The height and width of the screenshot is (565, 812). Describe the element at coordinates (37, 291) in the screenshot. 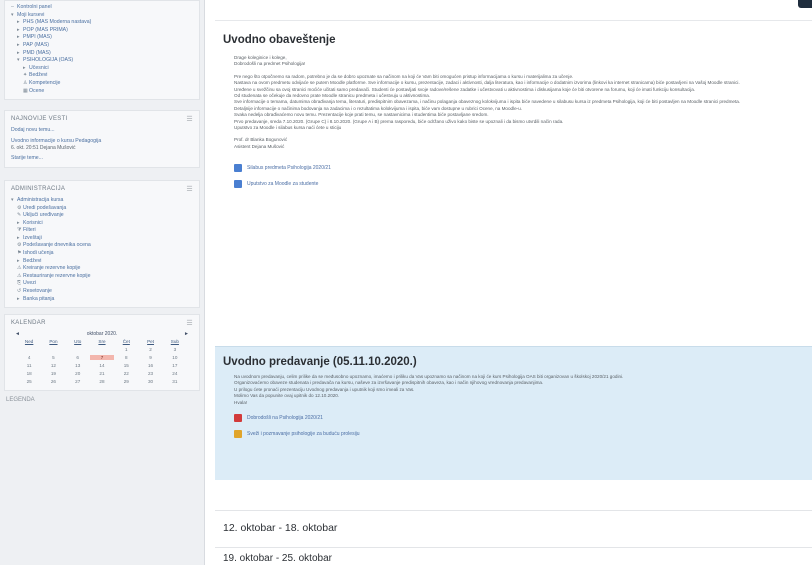

I see `item-label: Resetovanje` at that location.